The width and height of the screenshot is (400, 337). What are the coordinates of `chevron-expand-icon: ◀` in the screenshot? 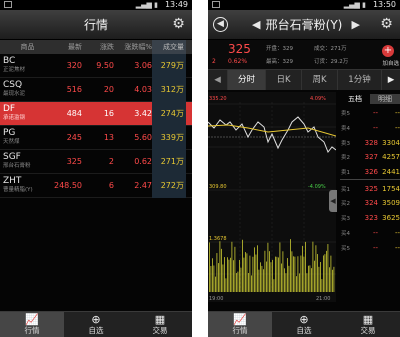 It's located at (333, 201).